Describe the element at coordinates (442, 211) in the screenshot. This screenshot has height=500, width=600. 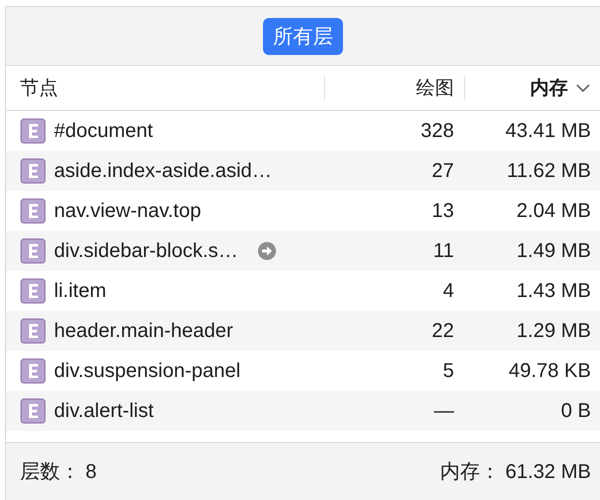
I see `paint-count: 13` at that location.